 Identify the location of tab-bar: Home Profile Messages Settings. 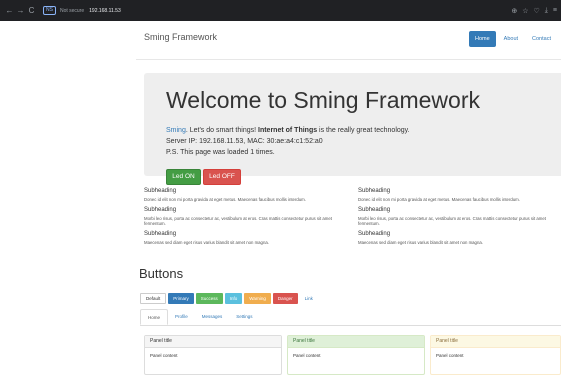
(350, 317).